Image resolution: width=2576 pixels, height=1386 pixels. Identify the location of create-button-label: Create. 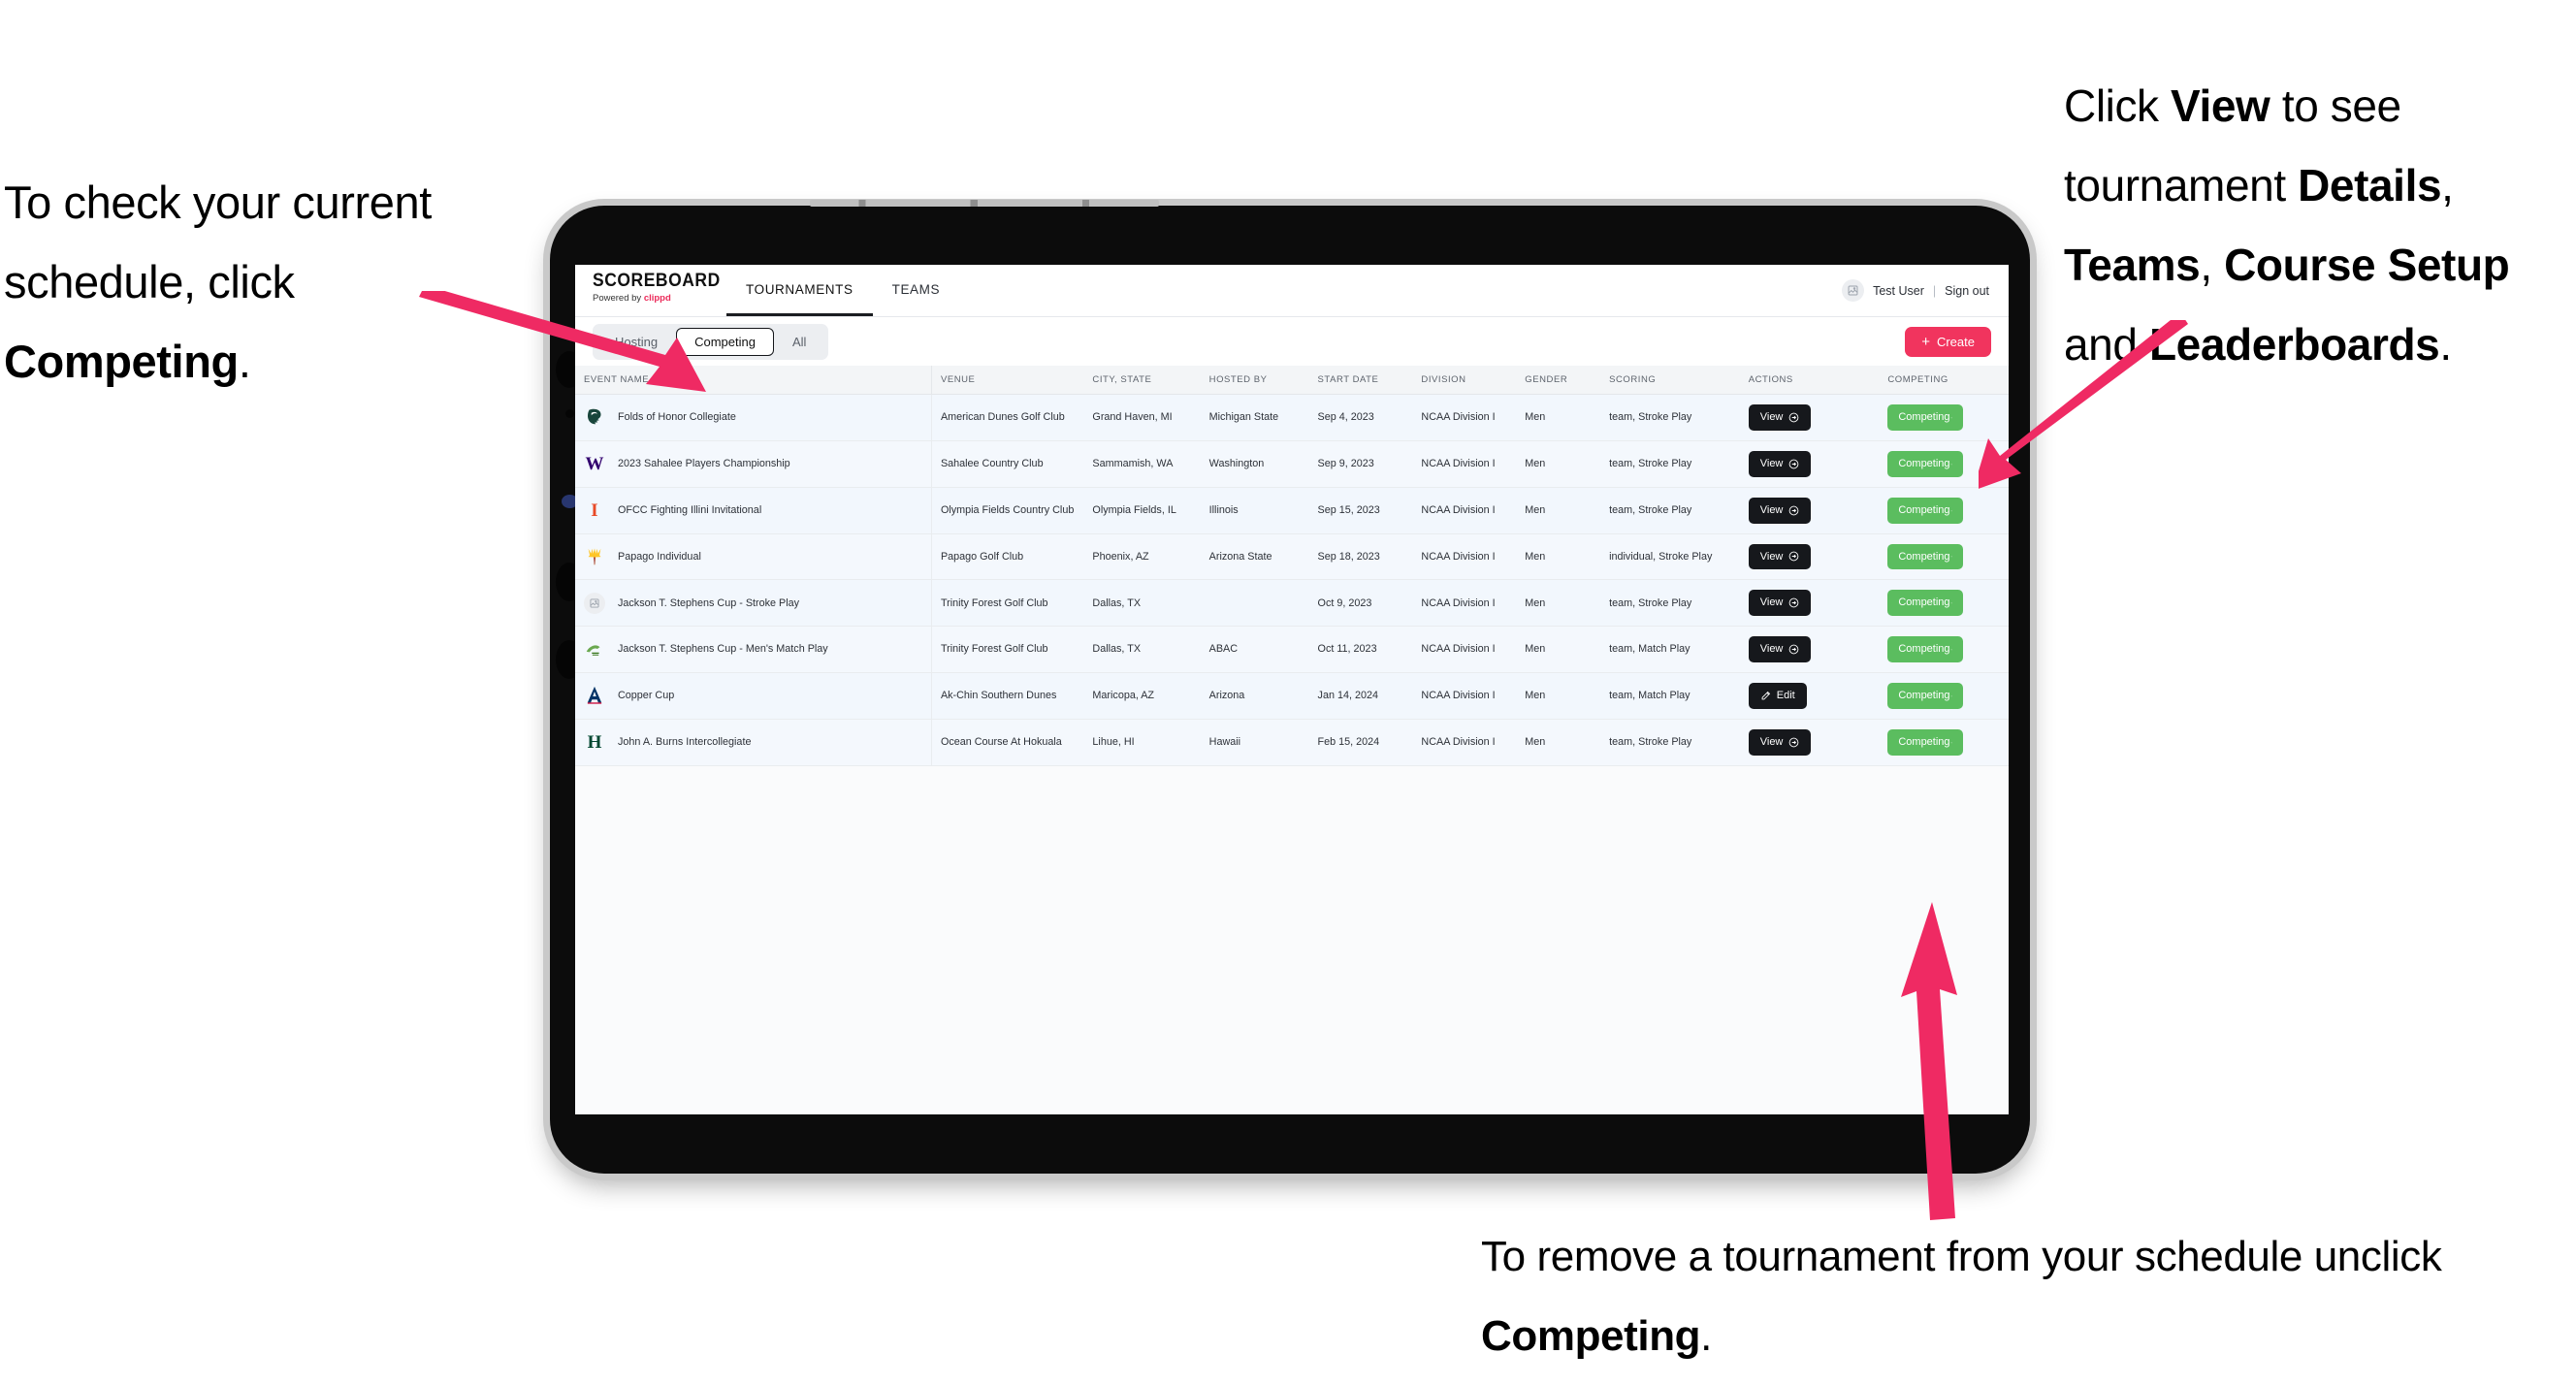
(1955, 341).